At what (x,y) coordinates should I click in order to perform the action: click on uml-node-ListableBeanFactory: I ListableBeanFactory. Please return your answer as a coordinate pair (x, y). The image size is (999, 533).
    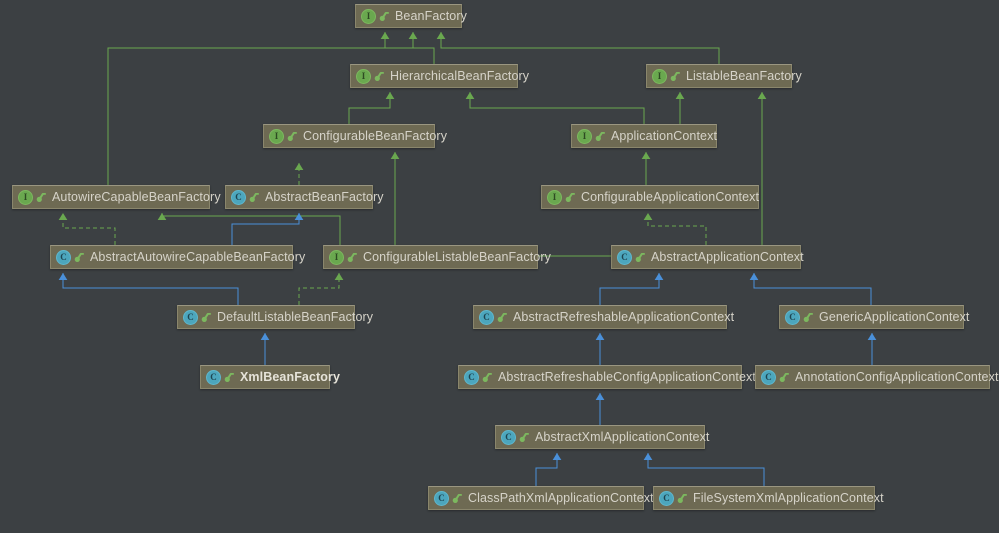
    Looking at the image, I should click on (724, 76).